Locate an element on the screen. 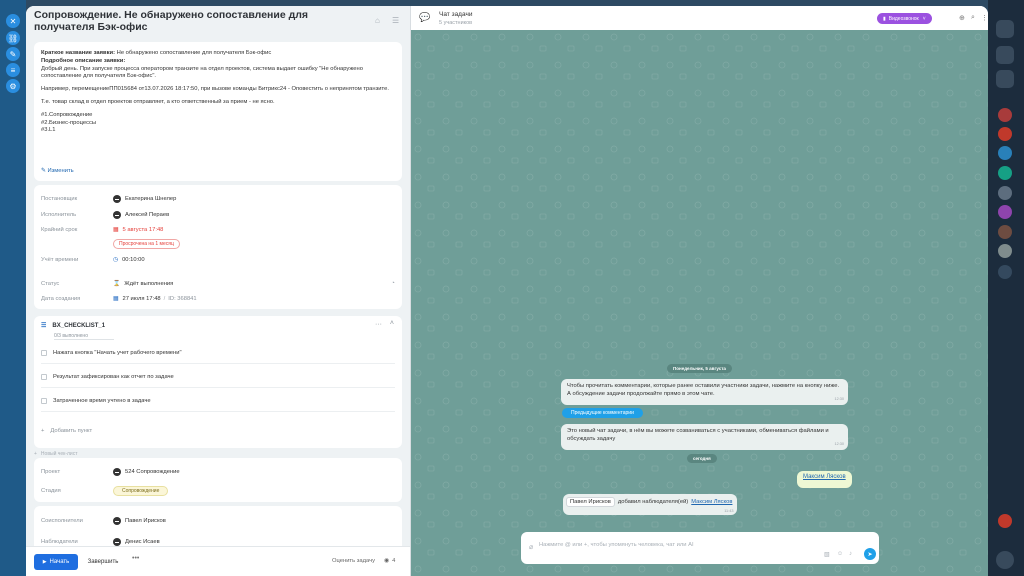  created-value: 27 июля 17:48 is located at coordinates (141, 299).